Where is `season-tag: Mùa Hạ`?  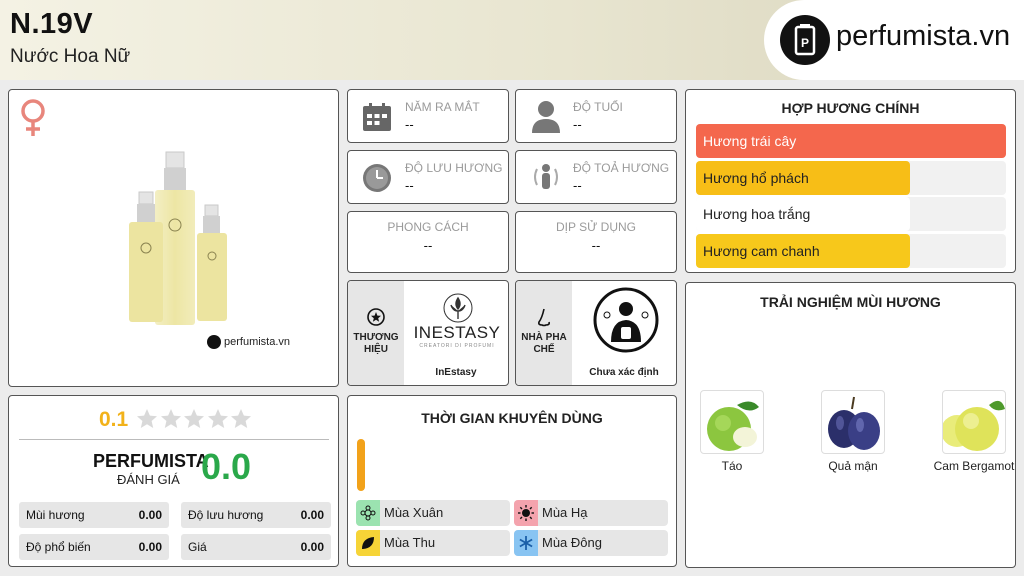 season-tag: Mùa Hạ is located at coordinates (591, 513).